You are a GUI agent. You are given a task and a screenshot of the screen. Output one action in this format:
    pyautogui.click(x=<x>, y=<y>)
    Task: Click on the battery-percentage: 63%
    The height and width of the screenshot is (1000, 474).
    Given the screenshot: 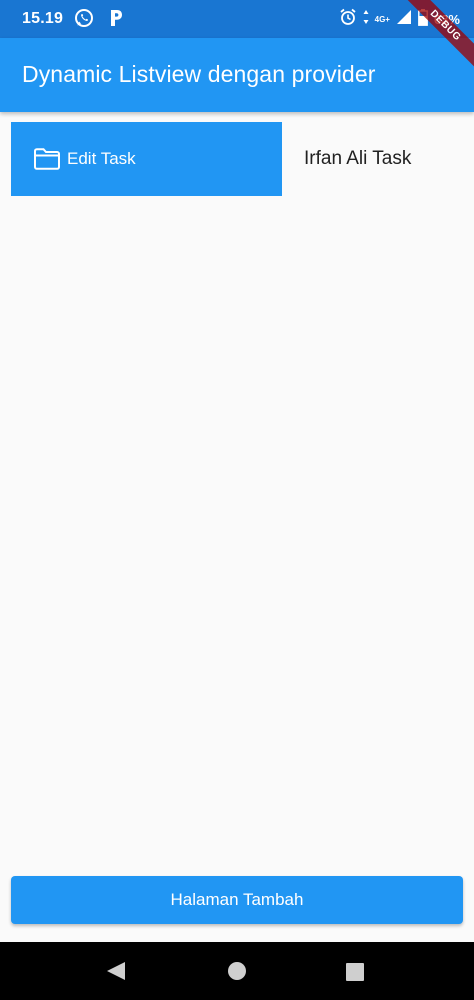 What is the action you would take?
    pyautogui.click(x=446, y=19)
    